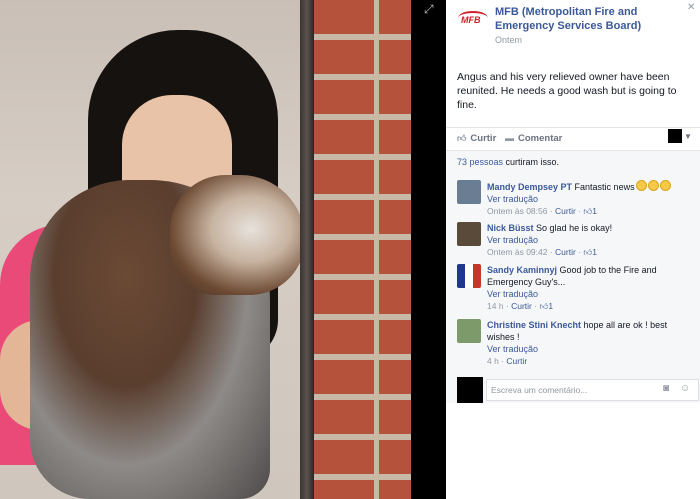  What do you see at coordinates (540, 138) in the screenshot?
I see `comment-button-label: Comentar` at bounding box center [540, 138].